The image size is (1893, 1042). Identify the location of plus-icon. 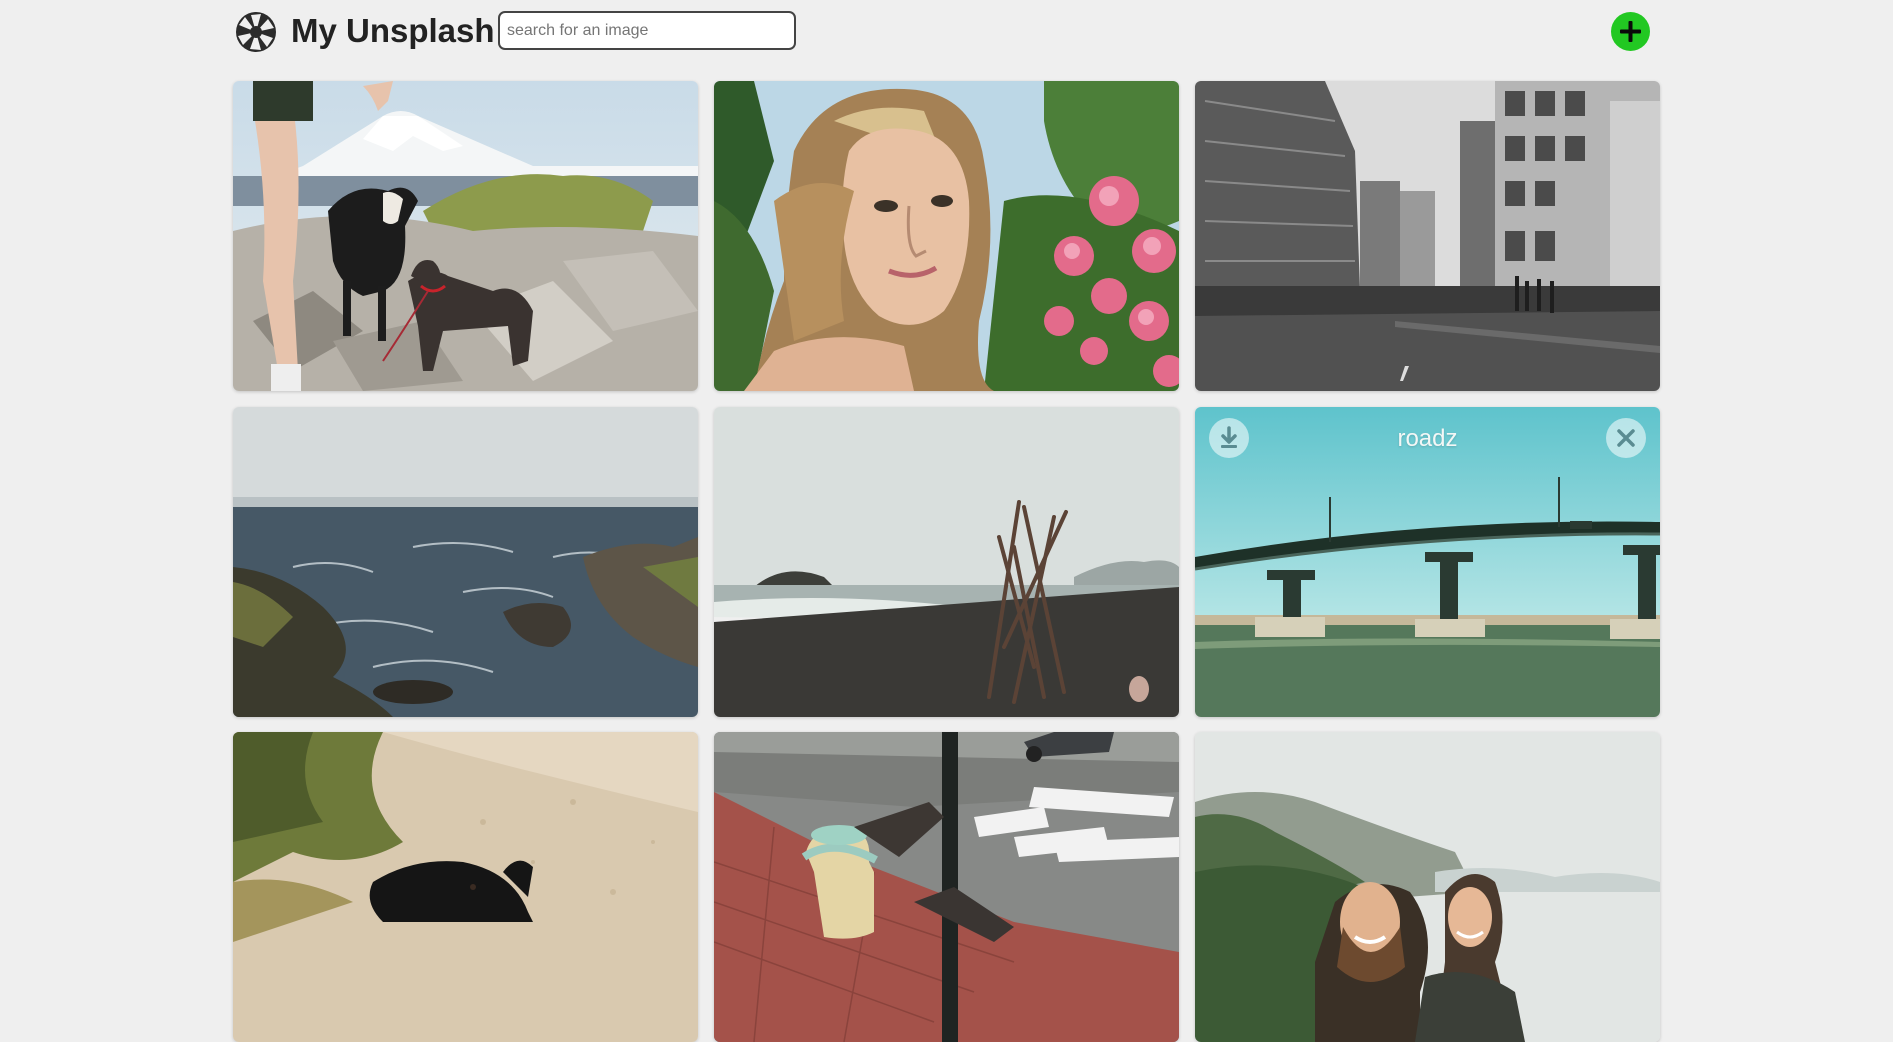
(1630, 31).